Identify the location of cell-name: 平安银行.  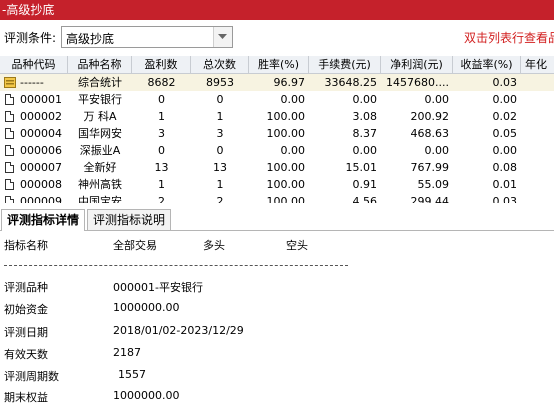
(100, 99).